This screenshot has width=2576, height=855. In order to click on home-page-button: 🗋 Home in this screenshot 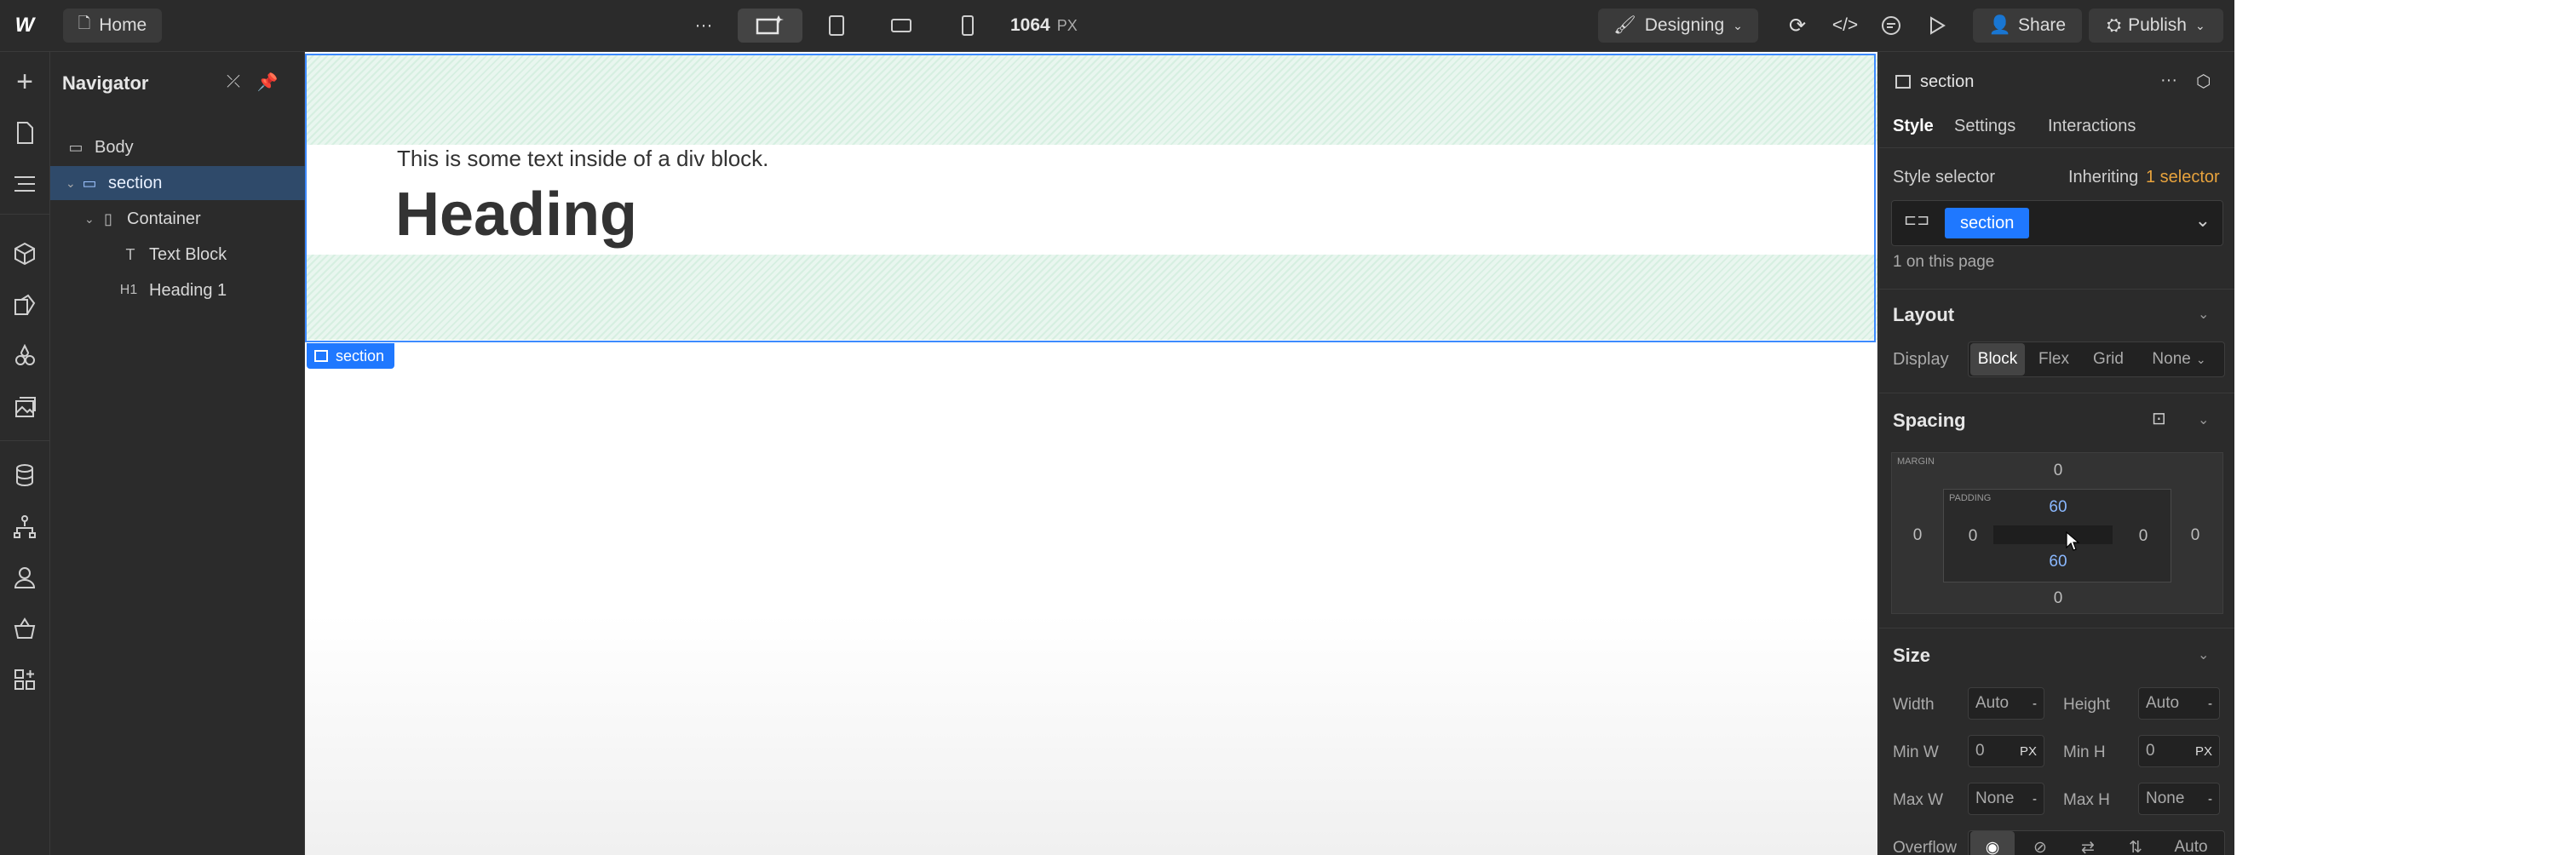, I will do `click(113, 26)`.